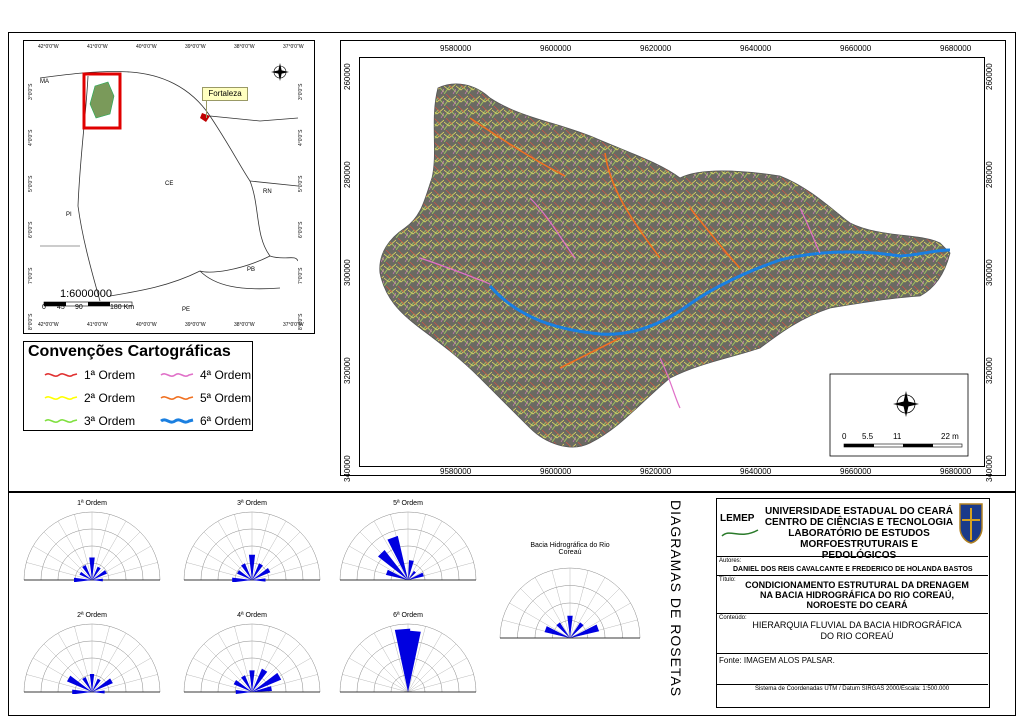 The image size is (1024, 725). What do you see at coordinates (456, 48) in the screenshot?
I see `tick-label: 9580000` at bounding box center [456, 48].